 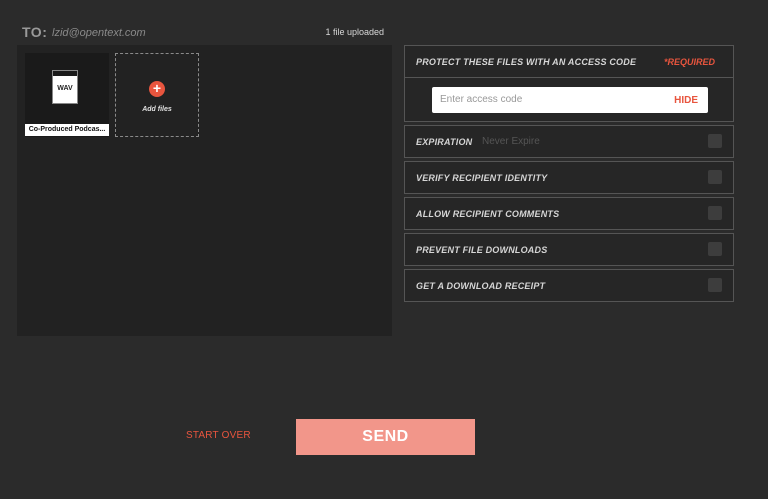 I want to click on add-files-button: + Add files, so click(x=157, y=95).